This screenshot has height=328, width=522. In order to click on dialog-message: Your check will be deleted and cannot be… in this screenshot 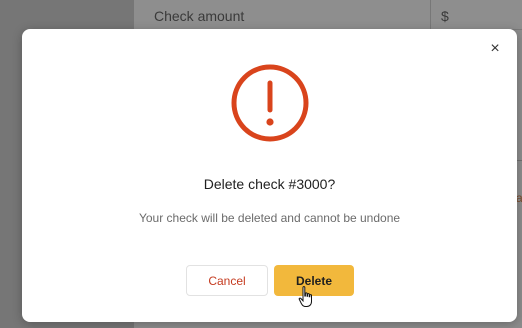, I will do `click(269, 218)`.